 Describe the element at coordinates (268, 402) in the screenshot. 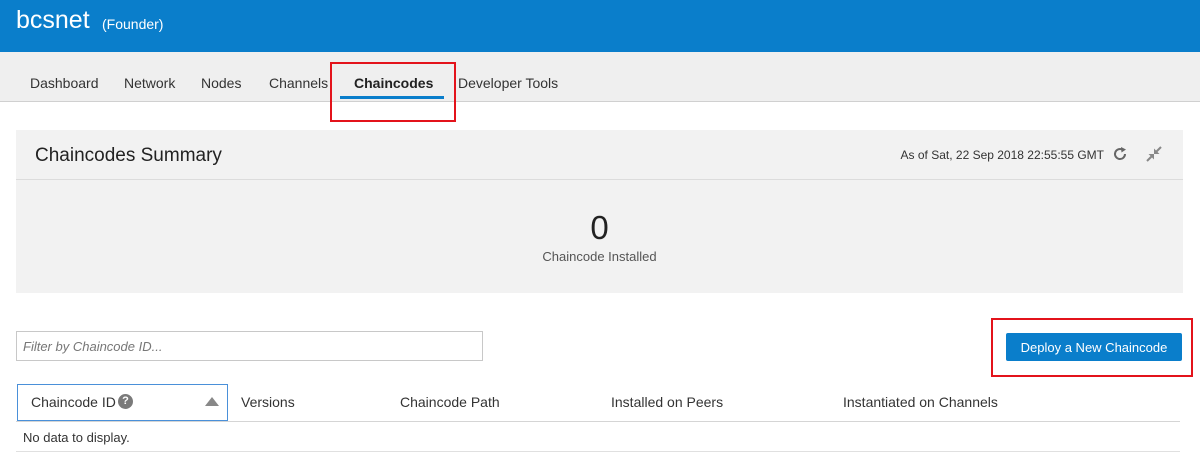

I see `column-header-versions: Versions` at that location.